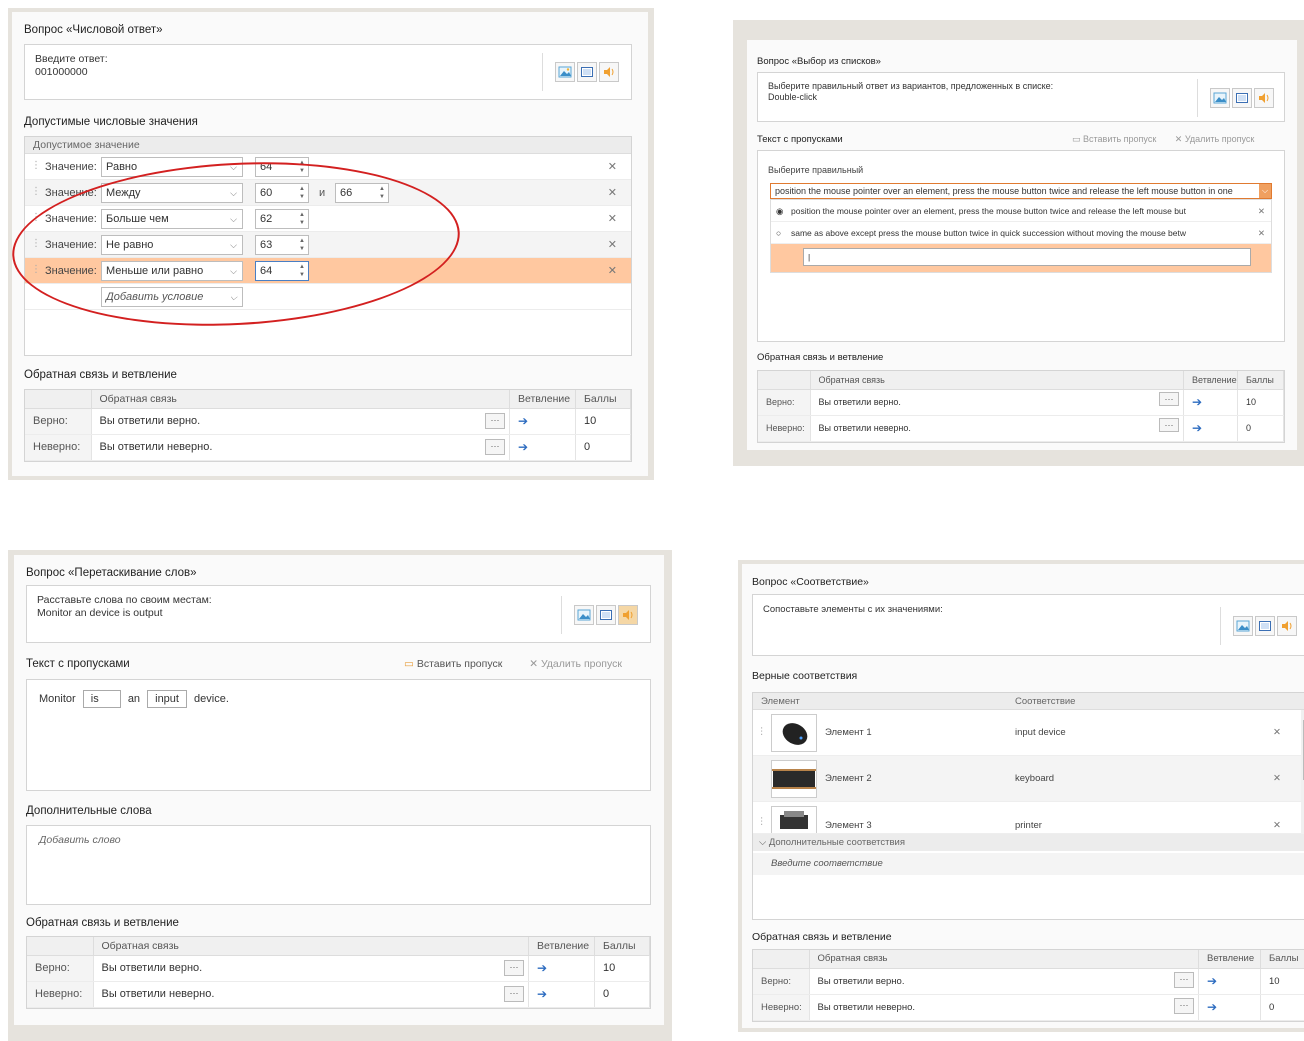 The width and height of the screenshot is (1304, 1041). What do you see at coordinates (1028, 842) in the screenshot?
I see `extra-matches-header: ⌵ Дополнительные соответствия` at bounding box center [1028, 842].